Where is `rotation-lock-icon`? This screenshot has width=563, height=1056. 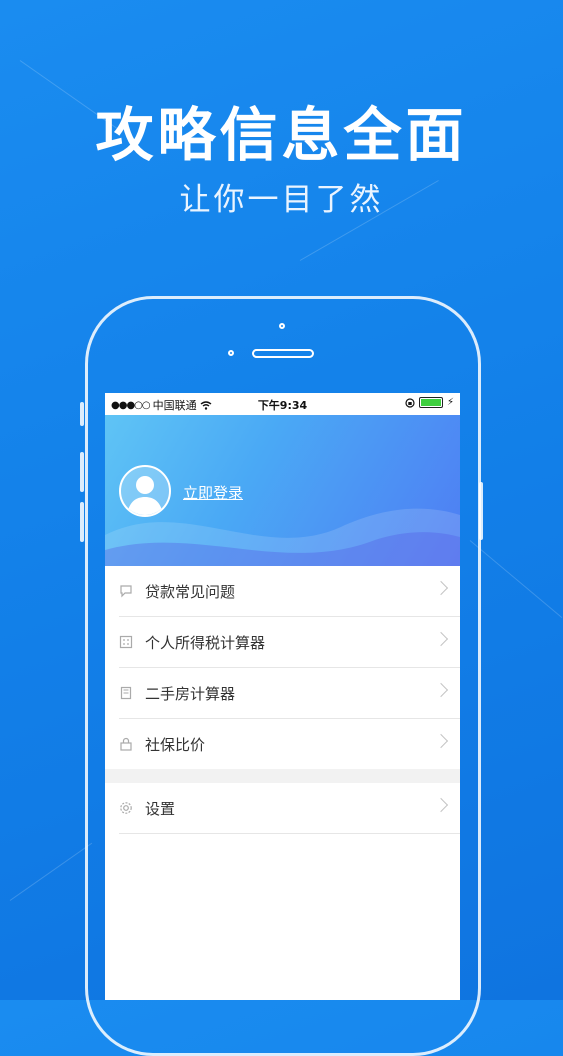 rotation-lock-icon is located at coordinates (410, 402).